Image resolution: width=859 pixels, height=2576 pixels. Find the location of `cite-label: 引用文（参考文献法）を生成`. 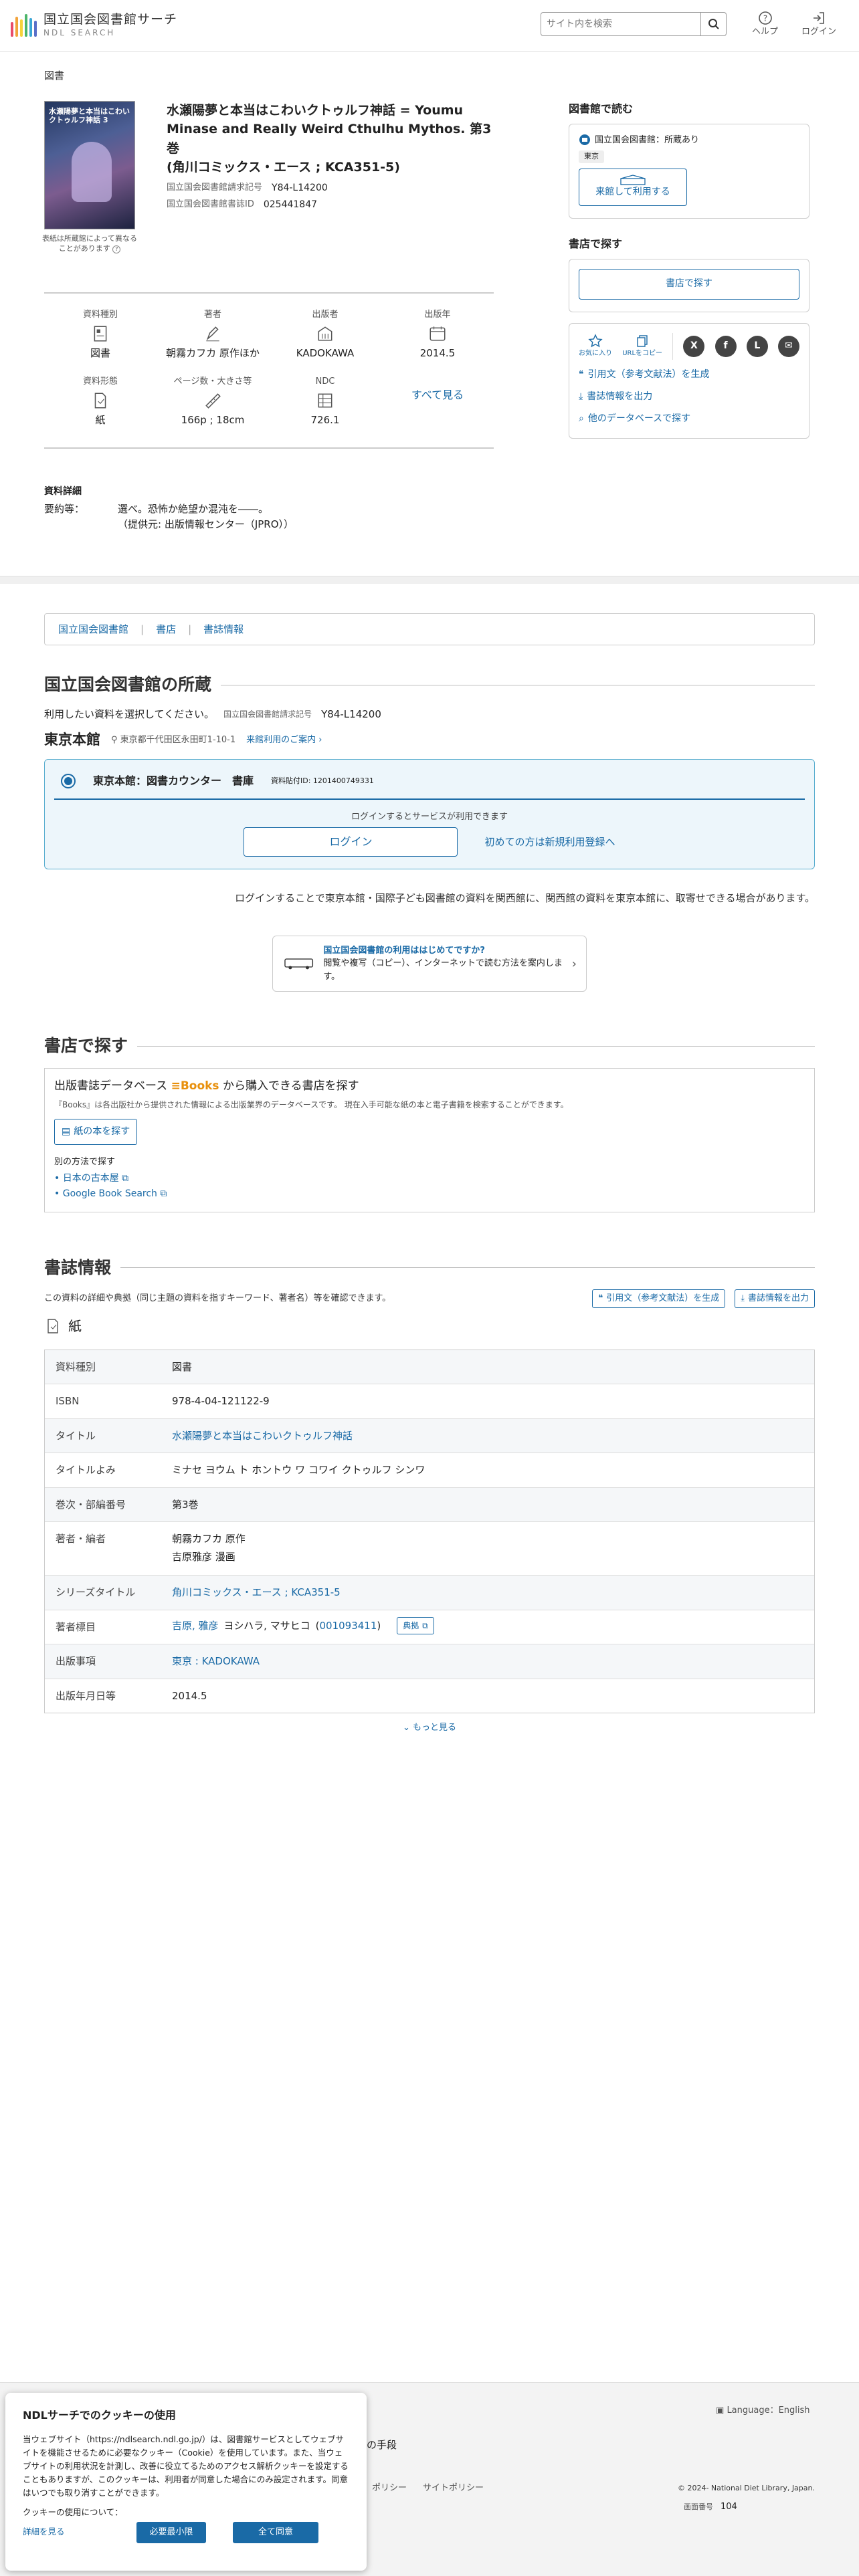

cite-label: 引用文（参考文献法）を生成 is located at coordinates (649, 374).